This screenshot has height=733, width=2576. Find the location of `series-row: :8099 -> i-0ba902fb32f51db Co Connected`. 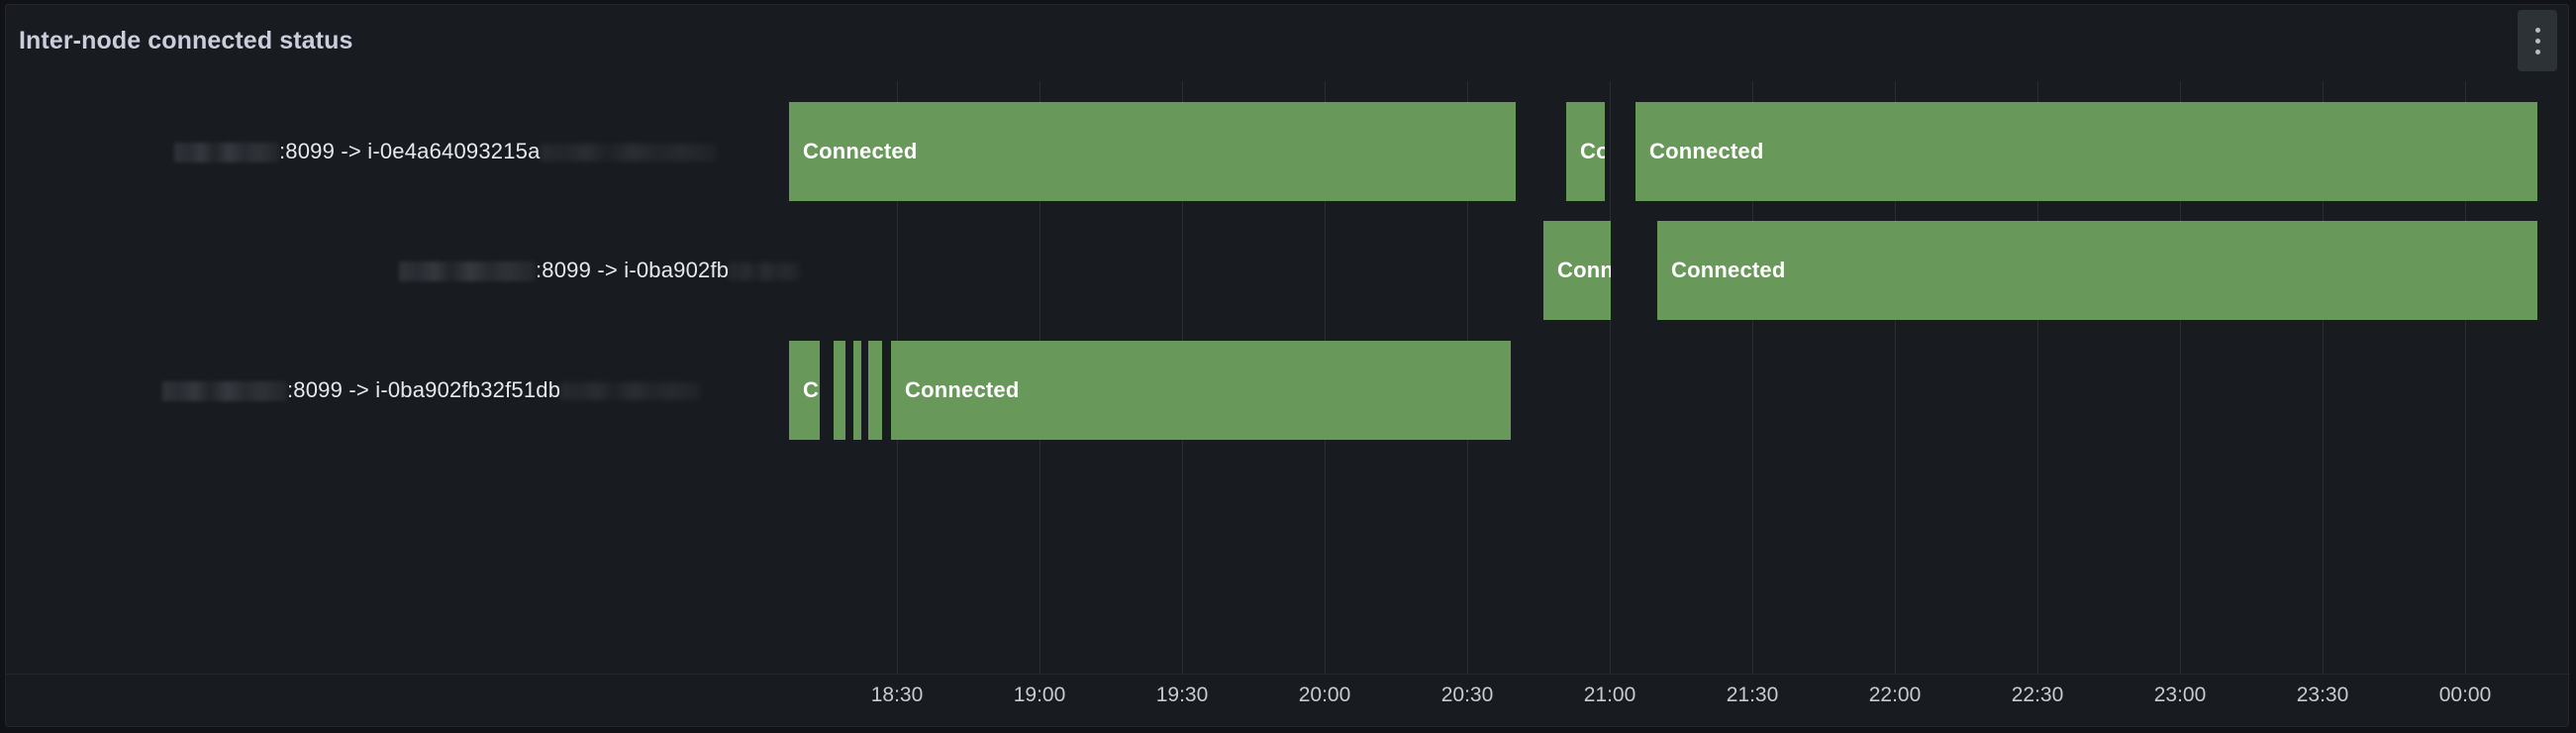

series-row: :8099 -> i-0ba902fb32f51db Co Connected is located at coordinates (1288, 390).